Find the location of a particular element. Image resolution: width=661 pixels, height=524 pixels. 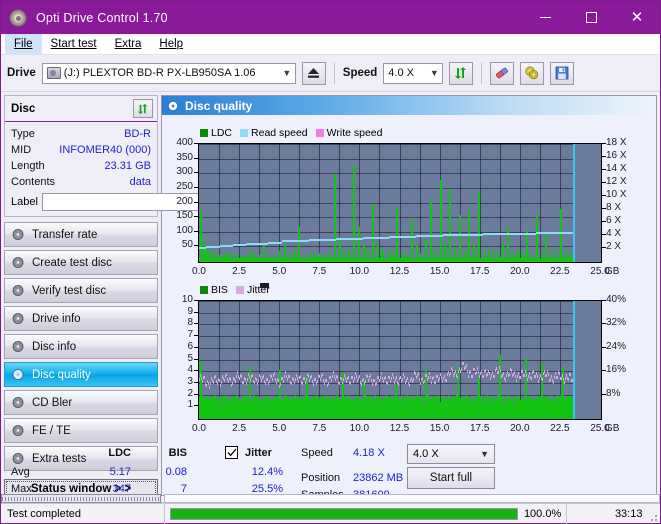

y2-axis-tick-label: 16% is located at coordinates (616, 370).